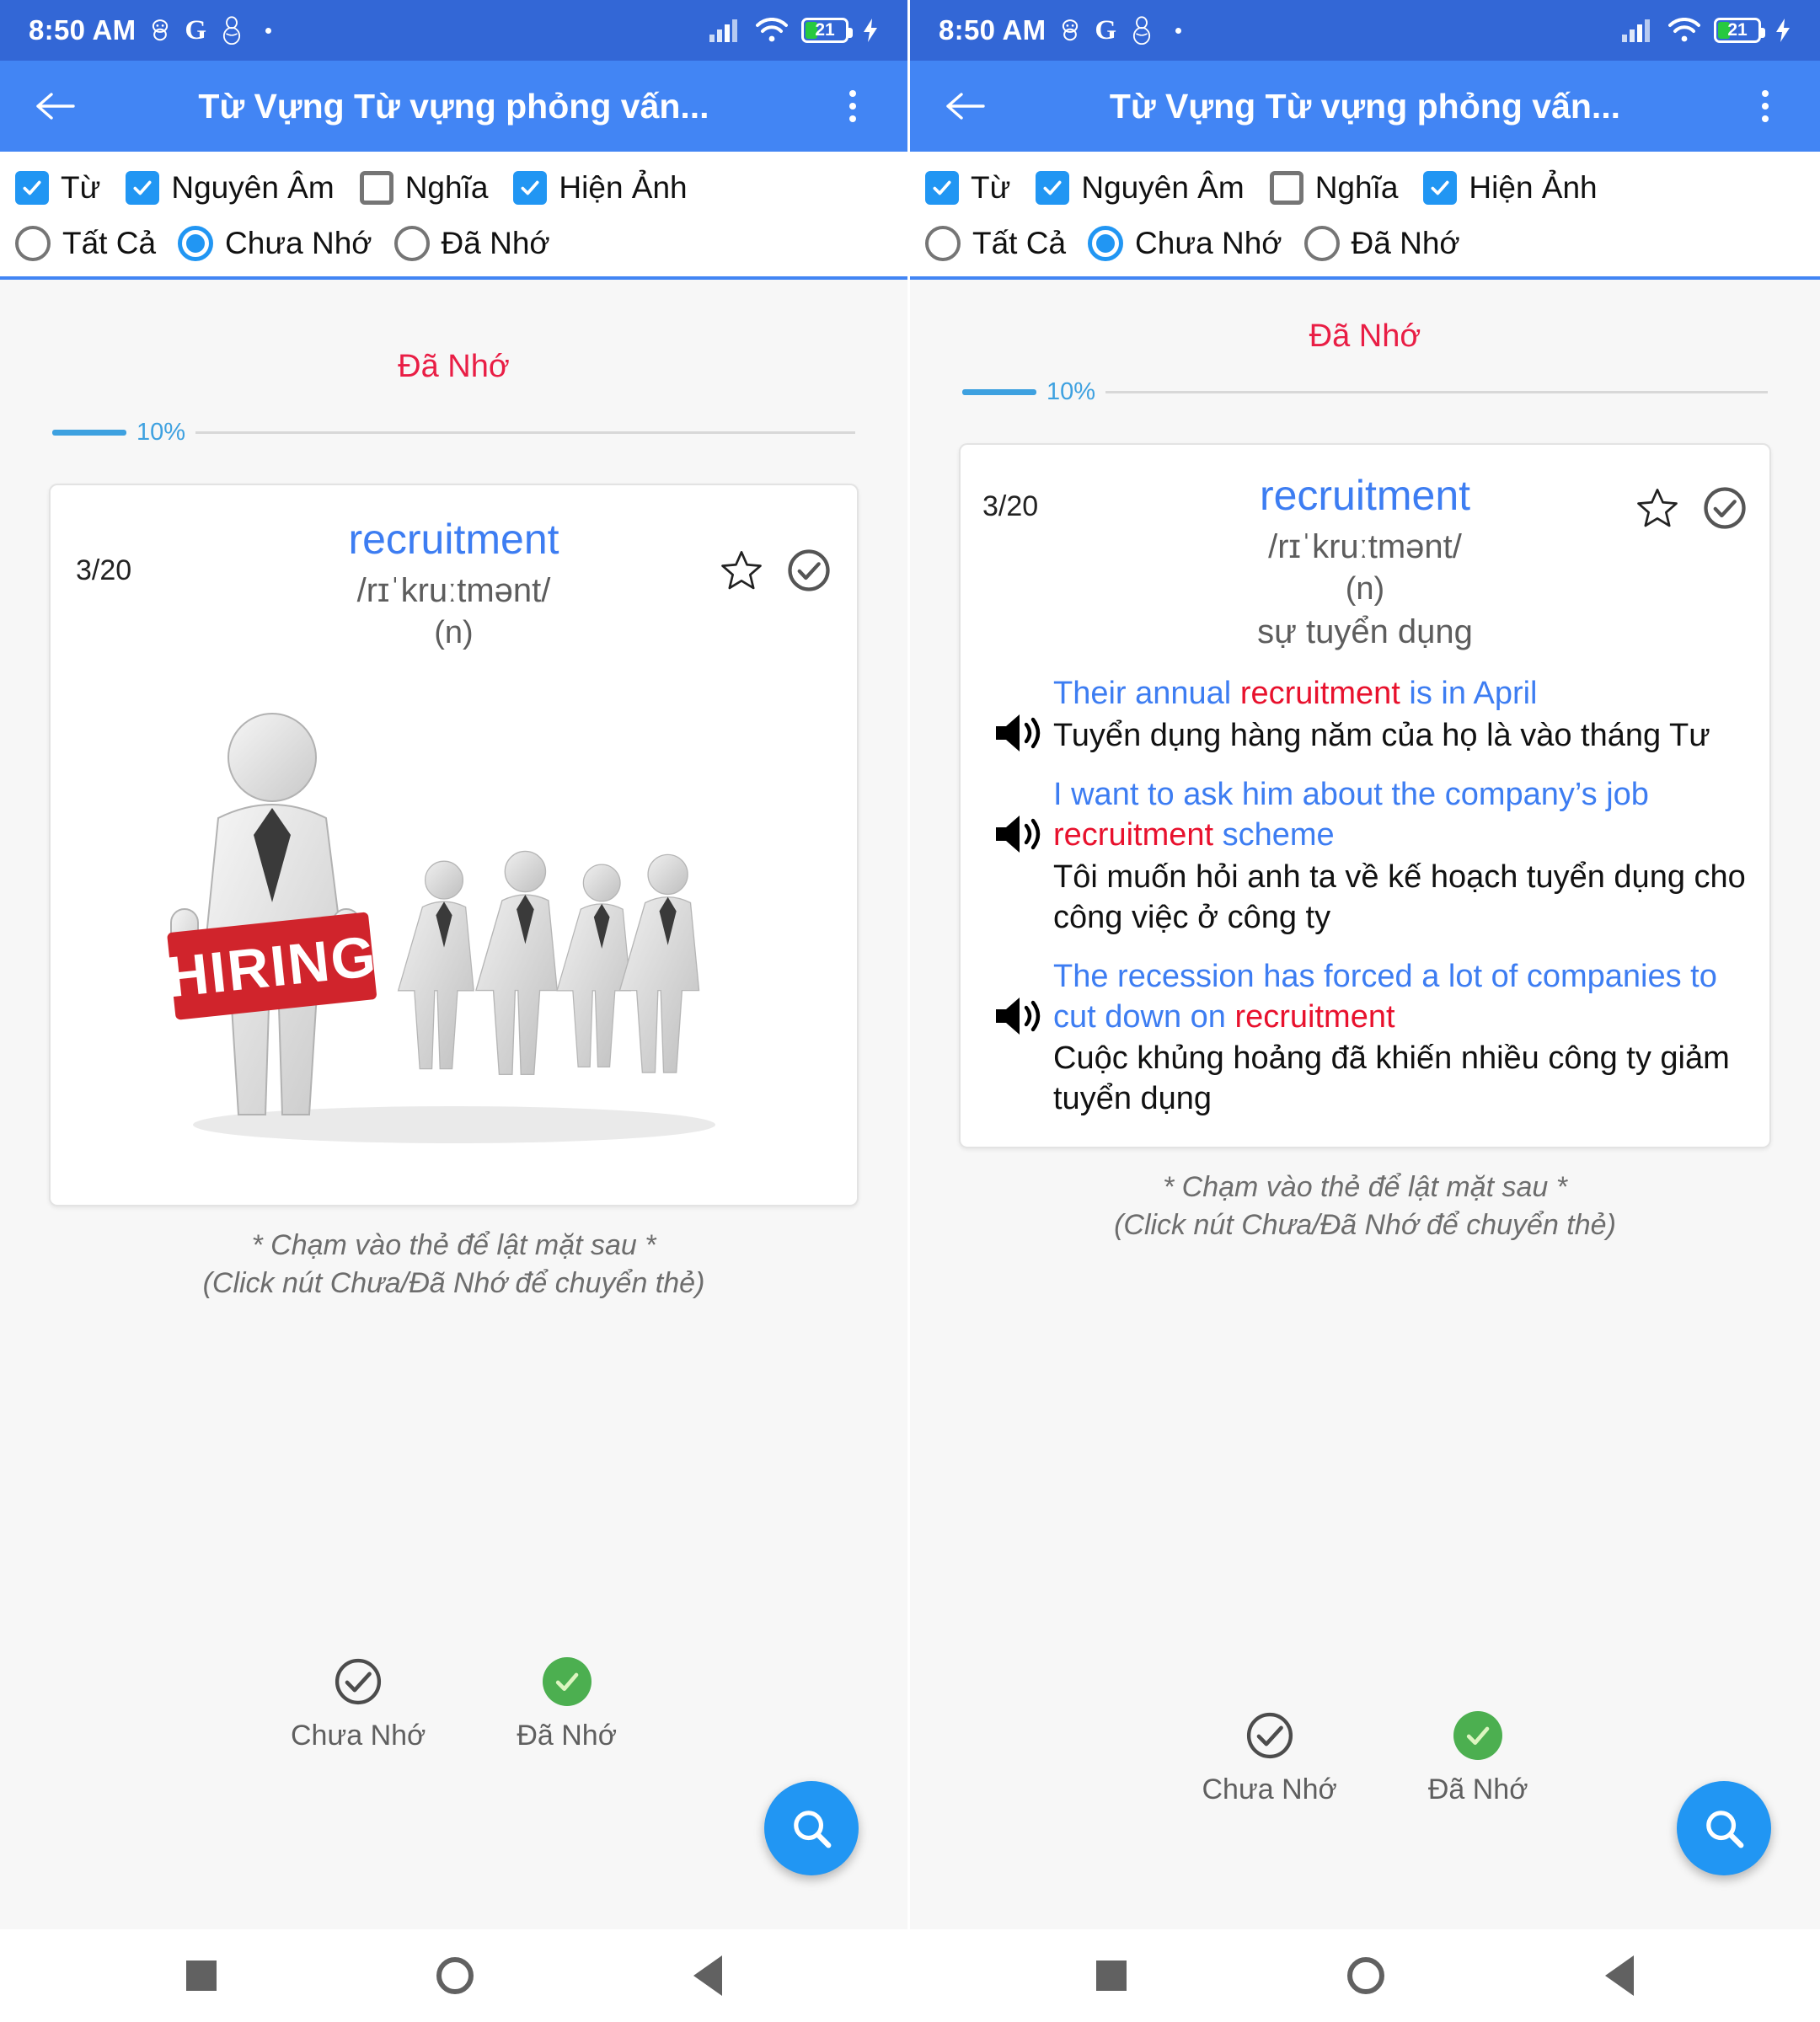  What do you see at coordinates (1469, 694) in the screenshot?
I see `example-en-after: is in April` at bounding box center [1469, 694].